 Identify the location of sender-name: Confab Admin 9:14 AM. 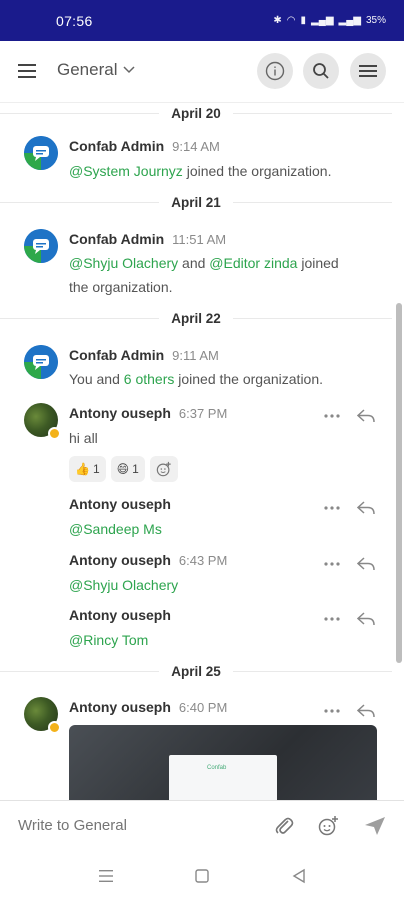
(144, 146).